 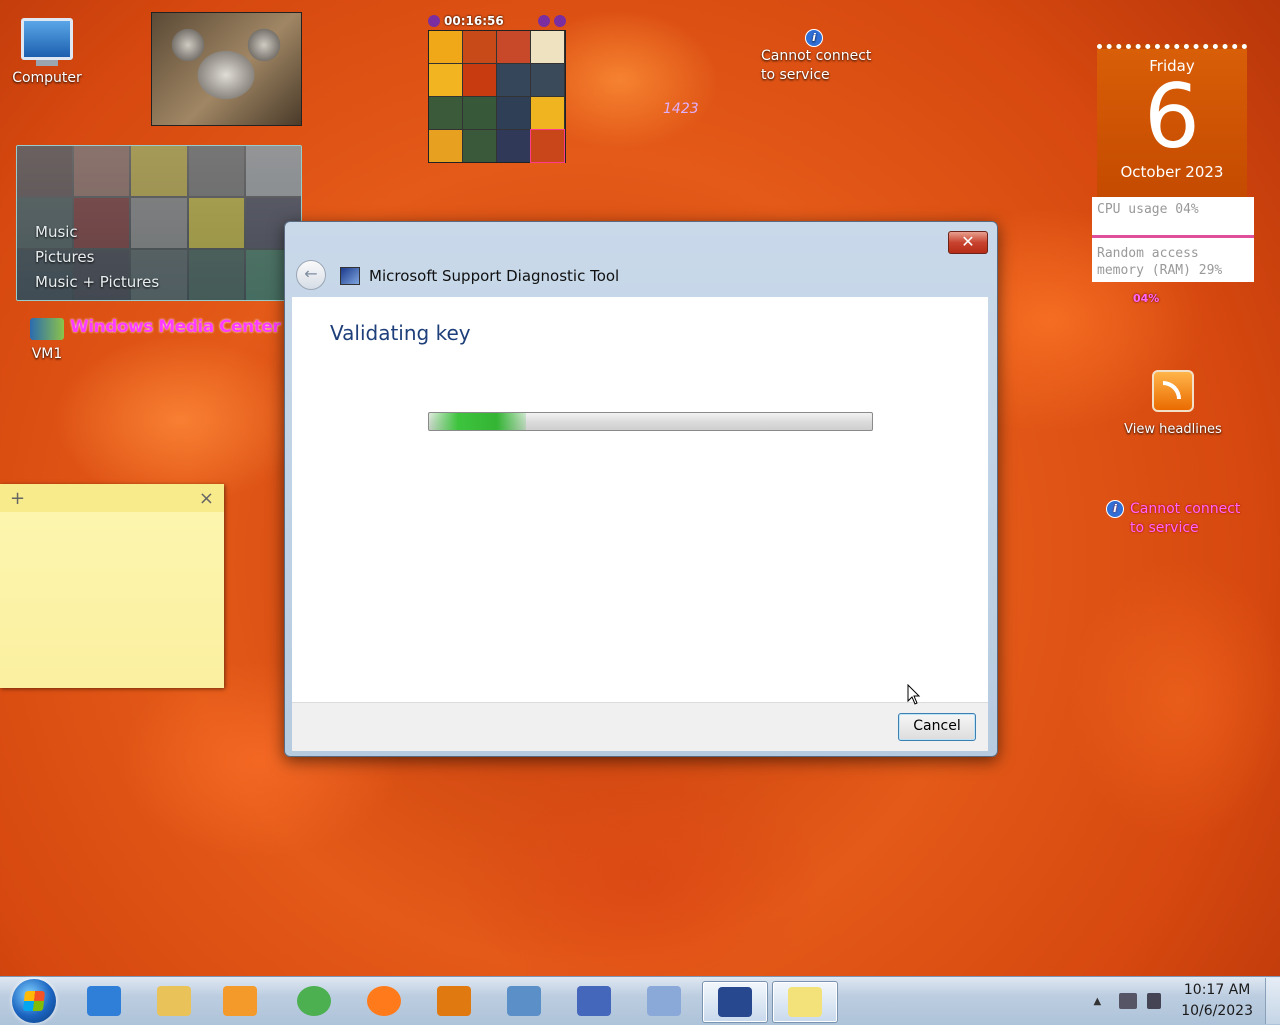 What do you see at coordinates (474, 21) in the screenshot?
I see `puzzle-timer: 00:16:56` at bounding box center [474, 21].